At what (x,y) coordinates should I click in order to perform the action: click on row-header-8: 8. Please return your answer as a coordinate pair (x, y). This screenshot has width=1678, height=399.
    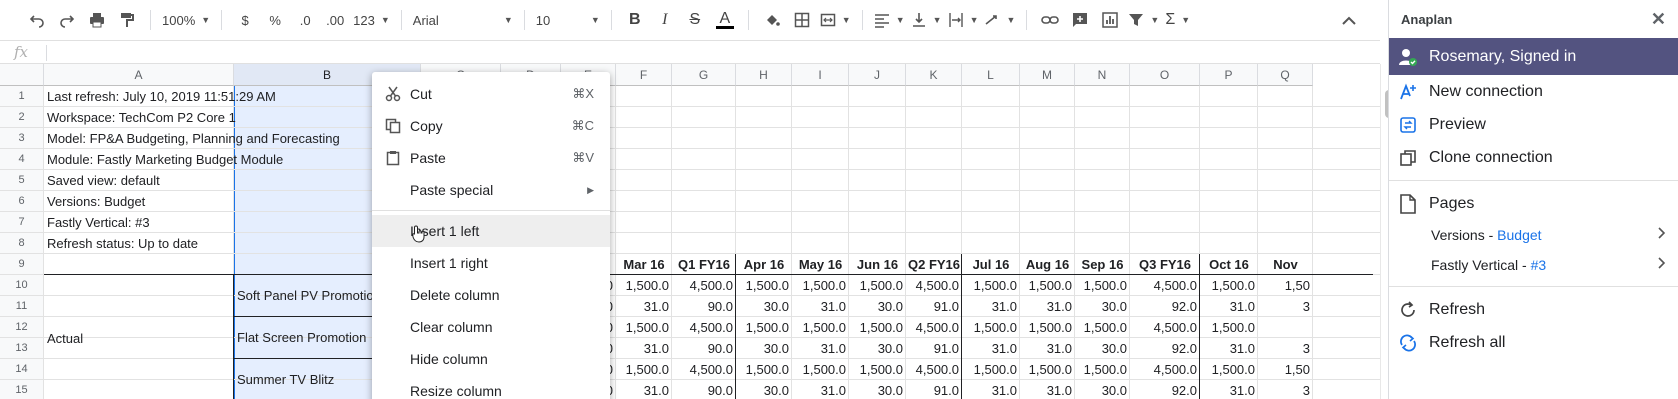
    Looking at the image, I should click on (22, 243).